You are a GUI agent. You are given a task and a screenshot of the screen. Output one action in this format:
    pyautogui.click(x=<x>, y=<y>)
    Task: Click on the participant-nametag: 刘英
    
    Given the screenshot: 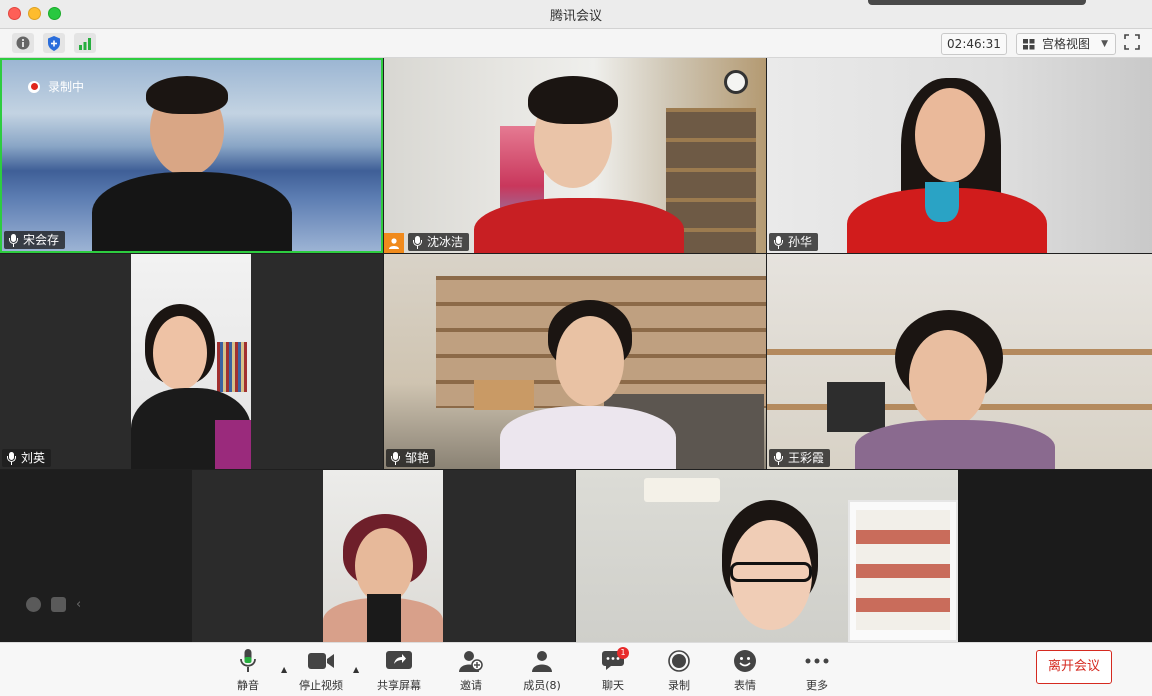 What is the action you would take?
    pyautogui.click(x=27, y=458)
    